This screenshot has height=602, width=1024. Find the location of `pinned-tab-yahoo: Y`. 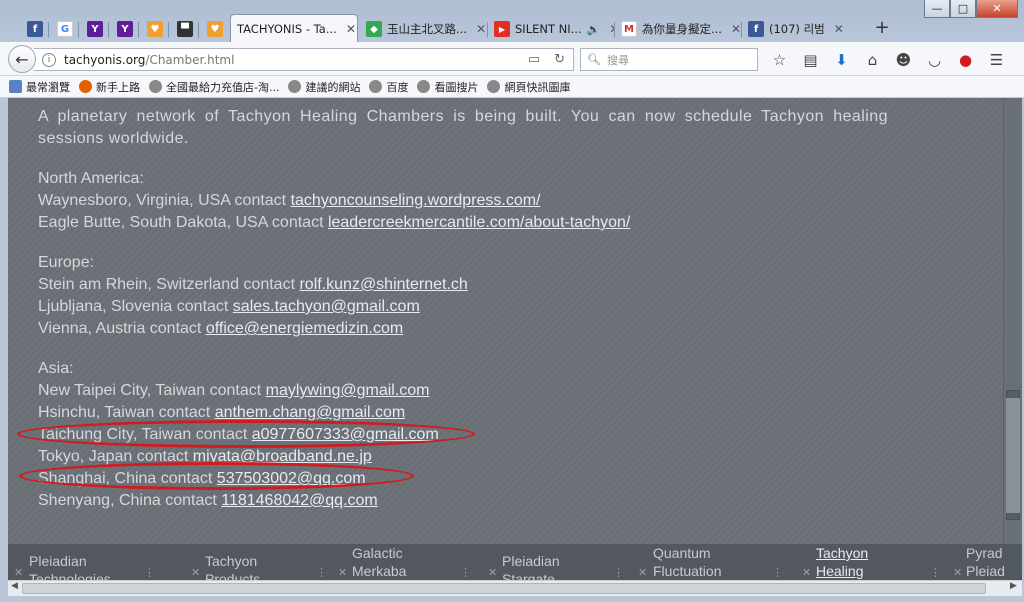

pinned-tab-yahoo: Y is located at coordinates (95, 29).